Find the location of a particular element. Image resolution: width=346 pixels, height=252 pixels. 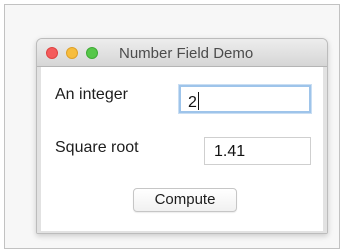

maximize-window-button is located at coordinates (92, 53).